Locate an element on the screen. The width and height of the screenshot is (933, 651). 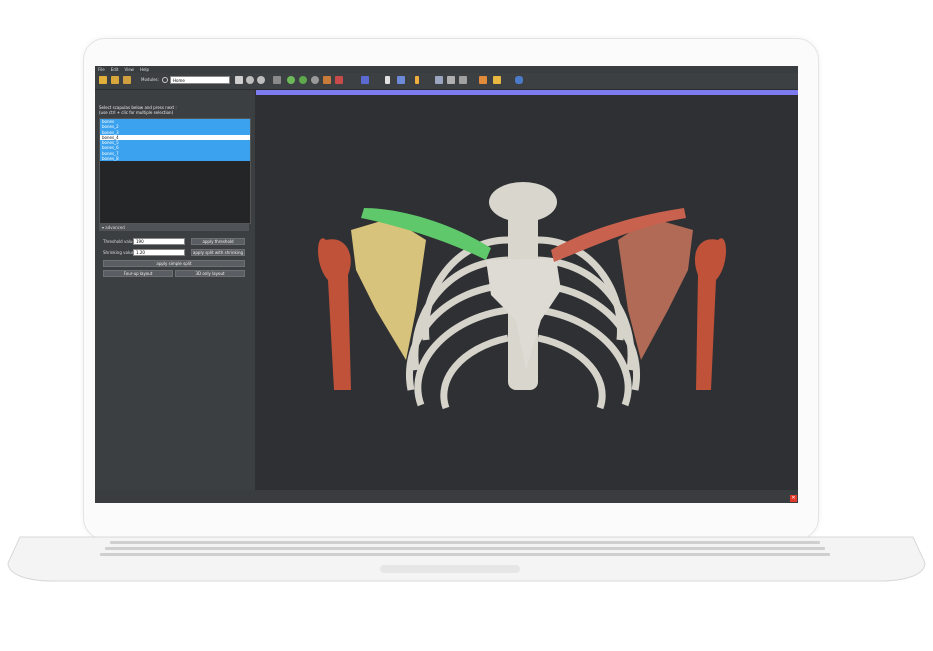
menu-edit: Edit is located at coordinates (115, 69).